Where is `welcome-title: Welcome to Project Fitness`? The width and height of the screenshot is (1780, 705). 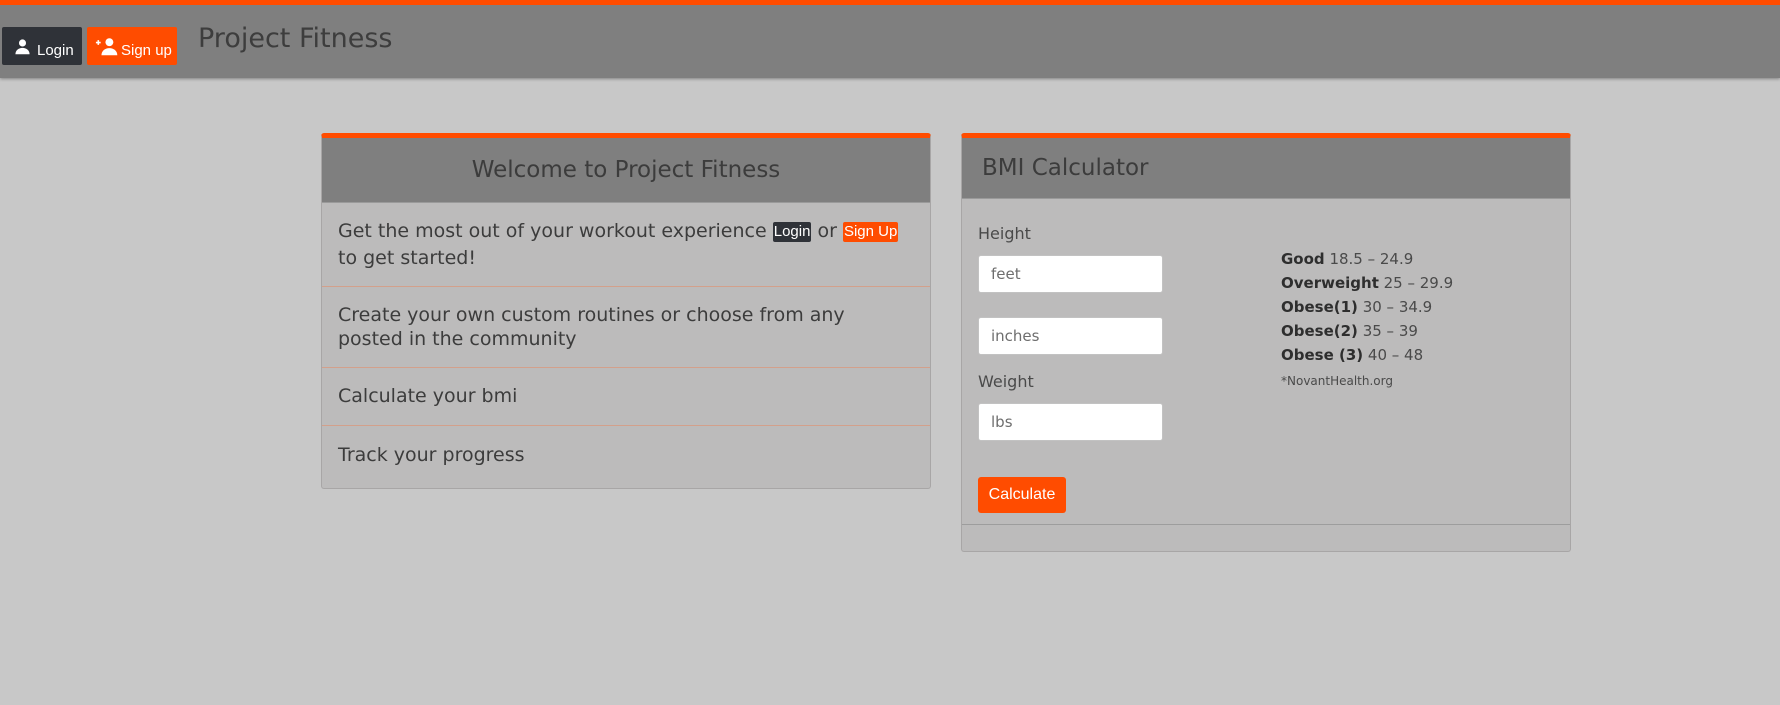
welcome-title: Welcome to Project Fitness is located at coordinates (626, 170).